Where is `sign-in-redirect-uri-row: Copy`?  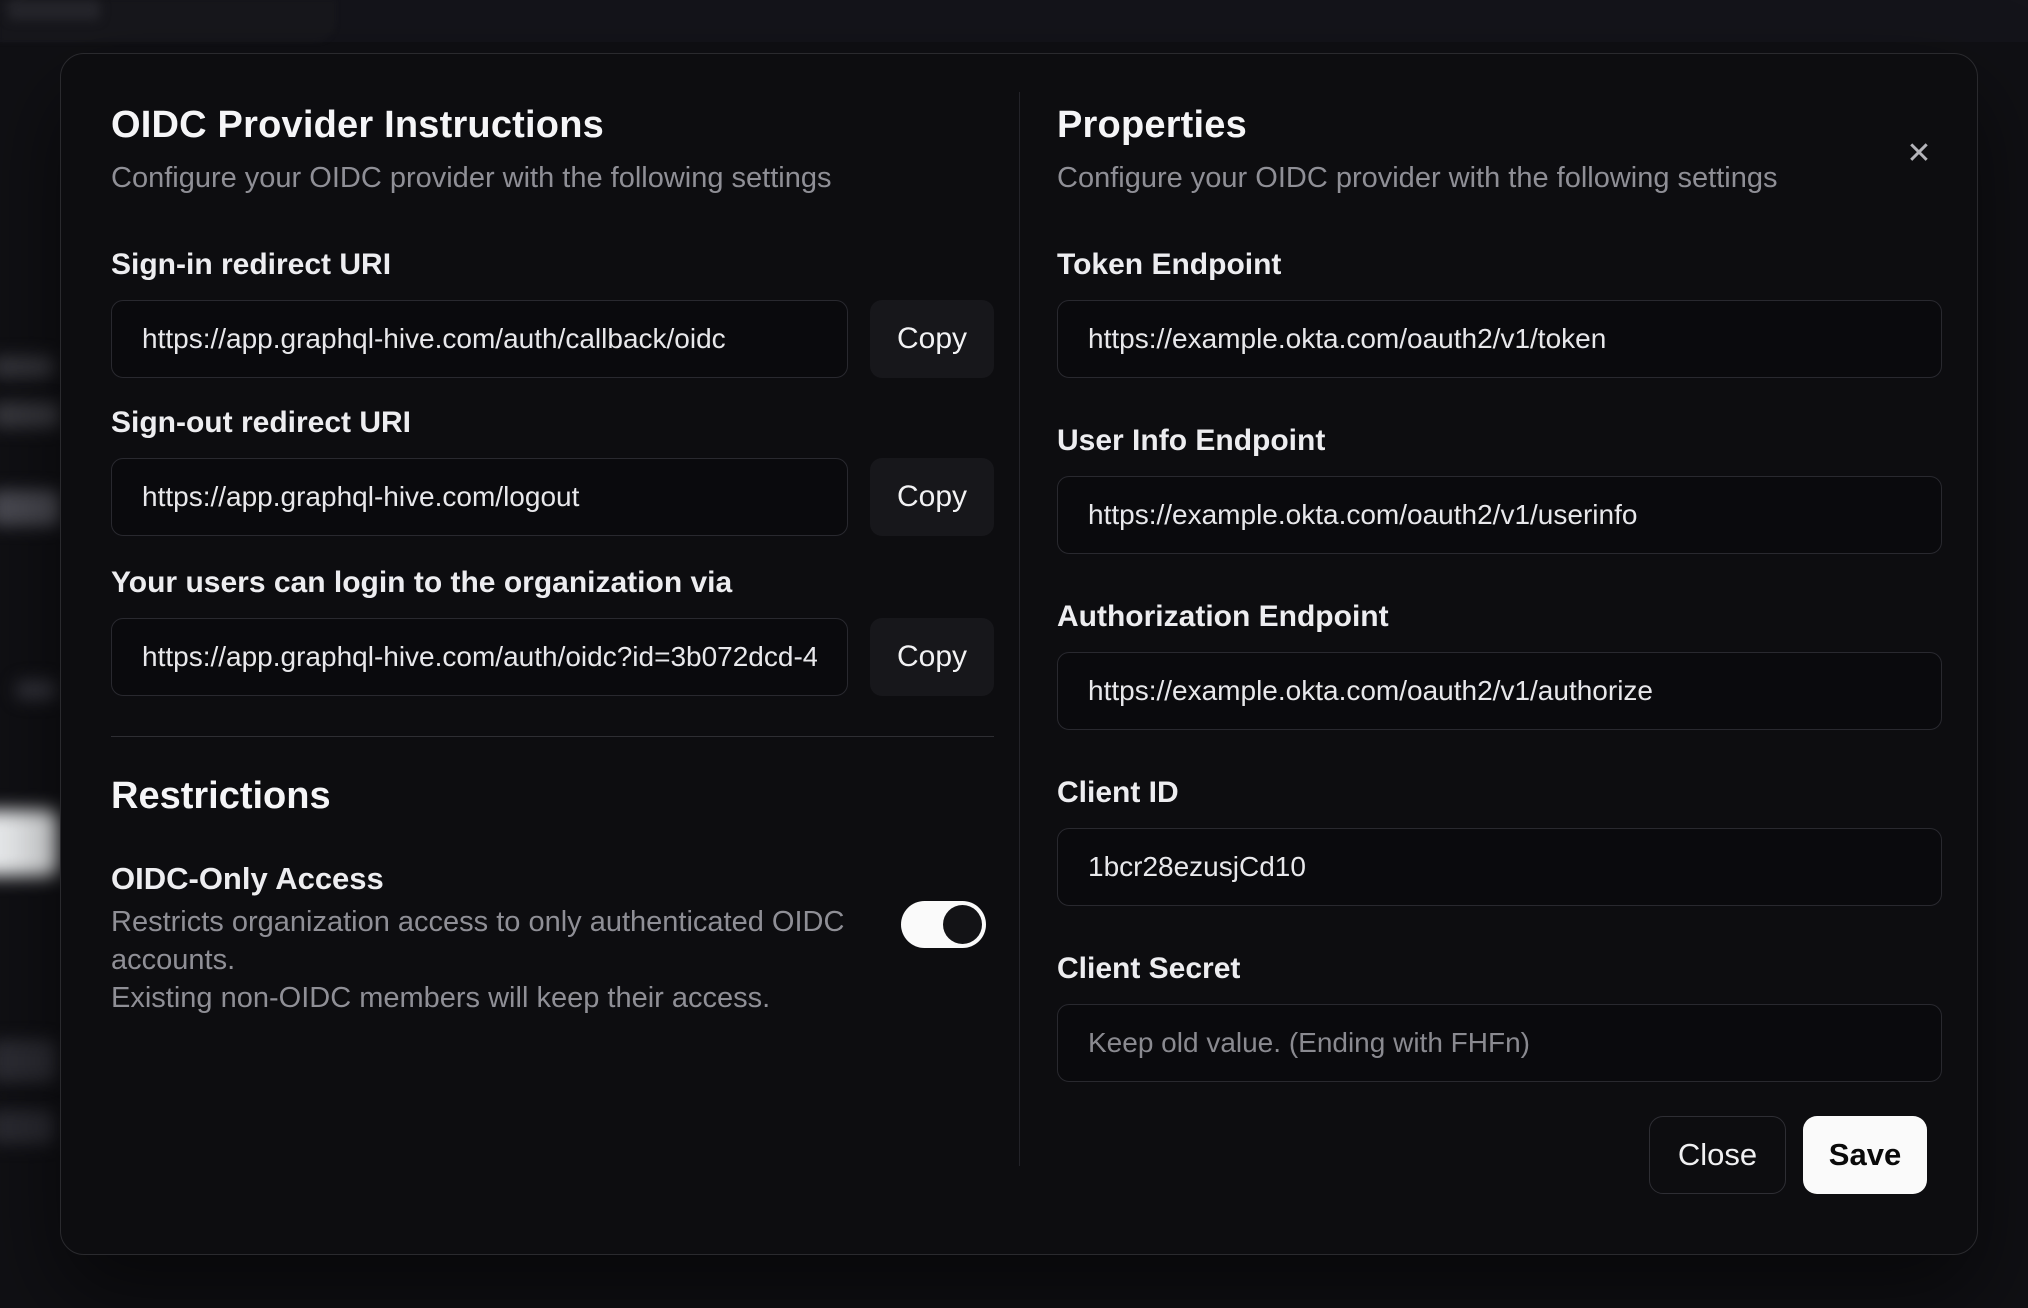 sign-in-redirect-uri-row: Copy is located at coordinates (552, 339).